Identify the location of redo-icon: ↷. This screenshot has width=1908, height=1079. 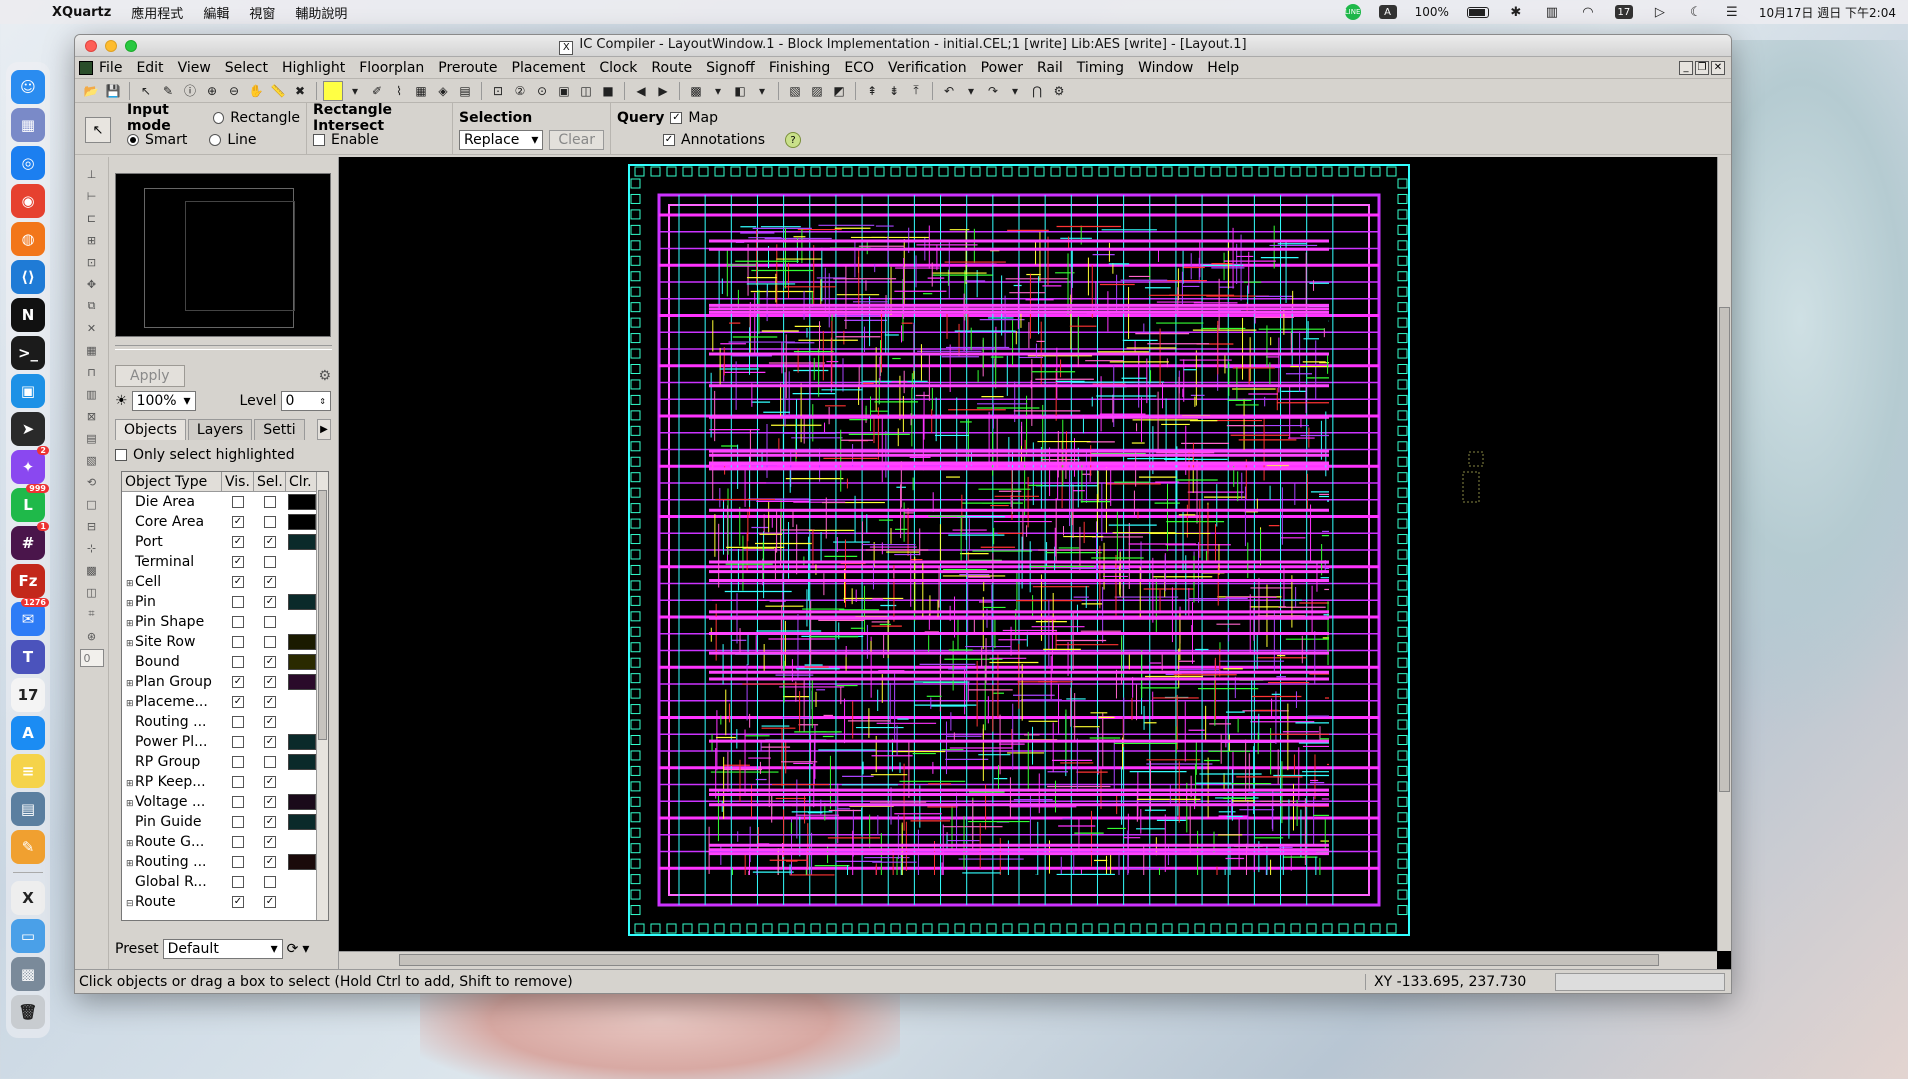
(993, 91).